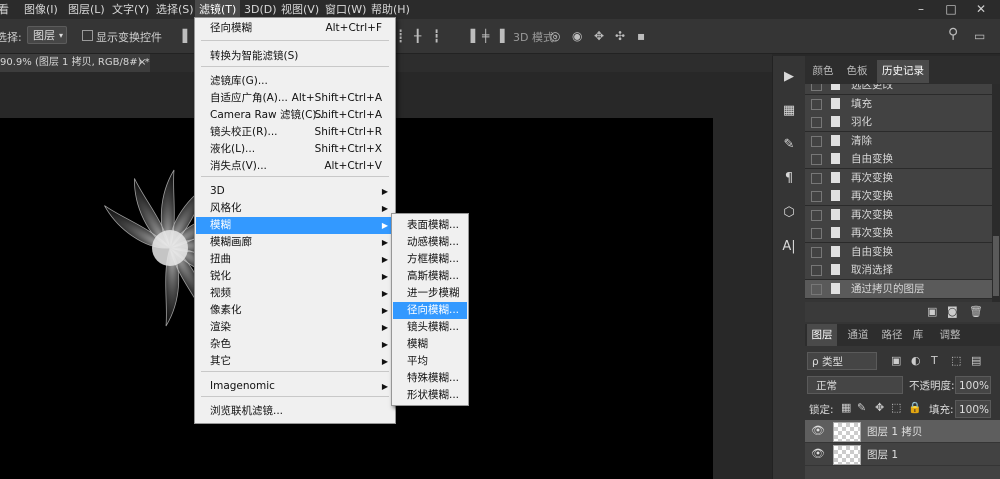  Describe the element at coordinates (896, 407) in the screenshot. I see `lock-artboard-icon: ⬚` at that location.